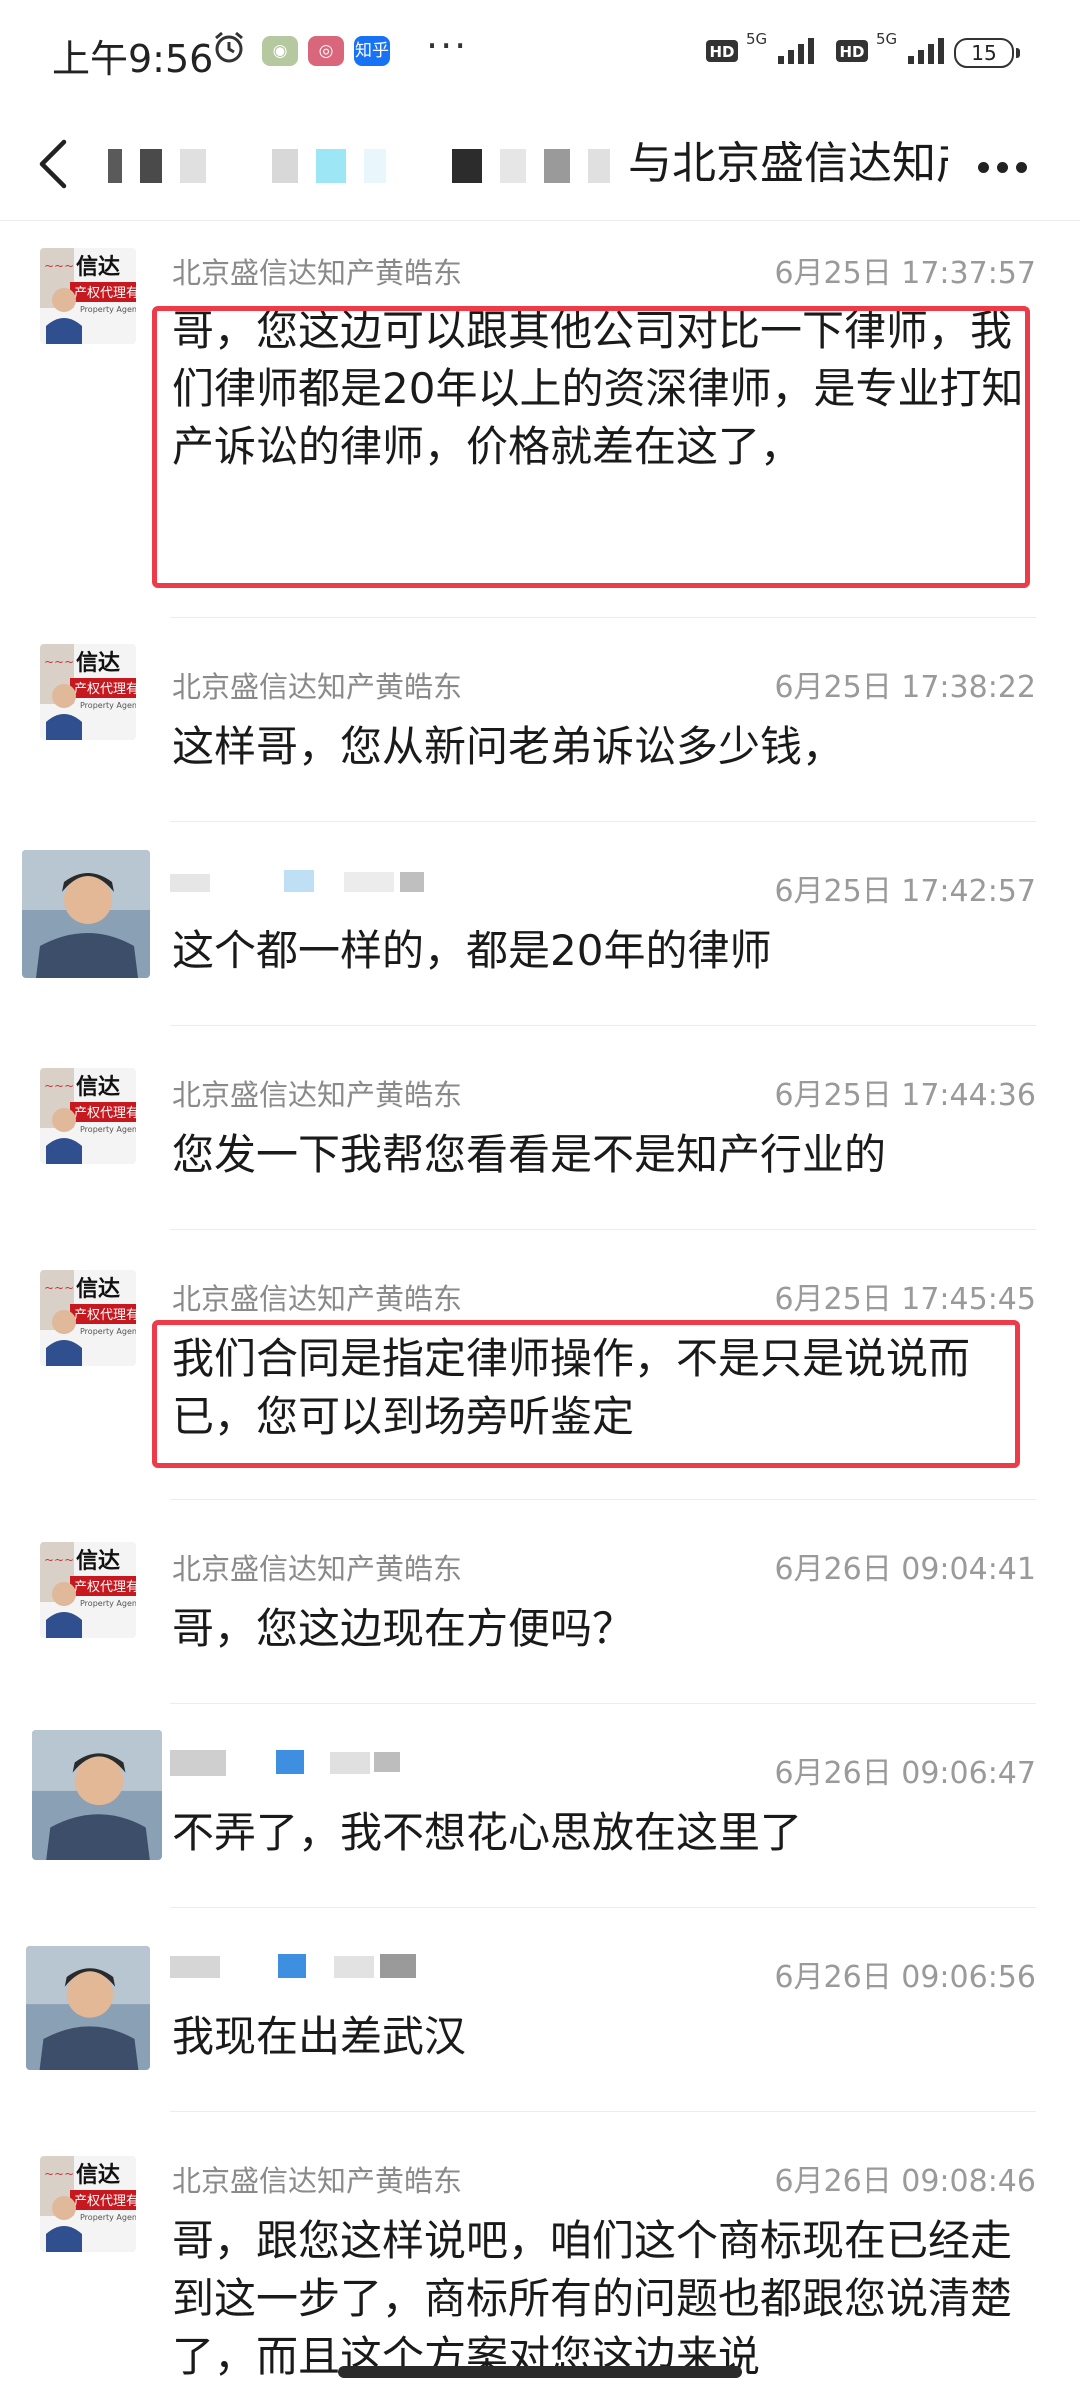  I want to click on message-item: 6月25日 17:42:57 这个都一样的，都是20年的律师, so click(540, 924).